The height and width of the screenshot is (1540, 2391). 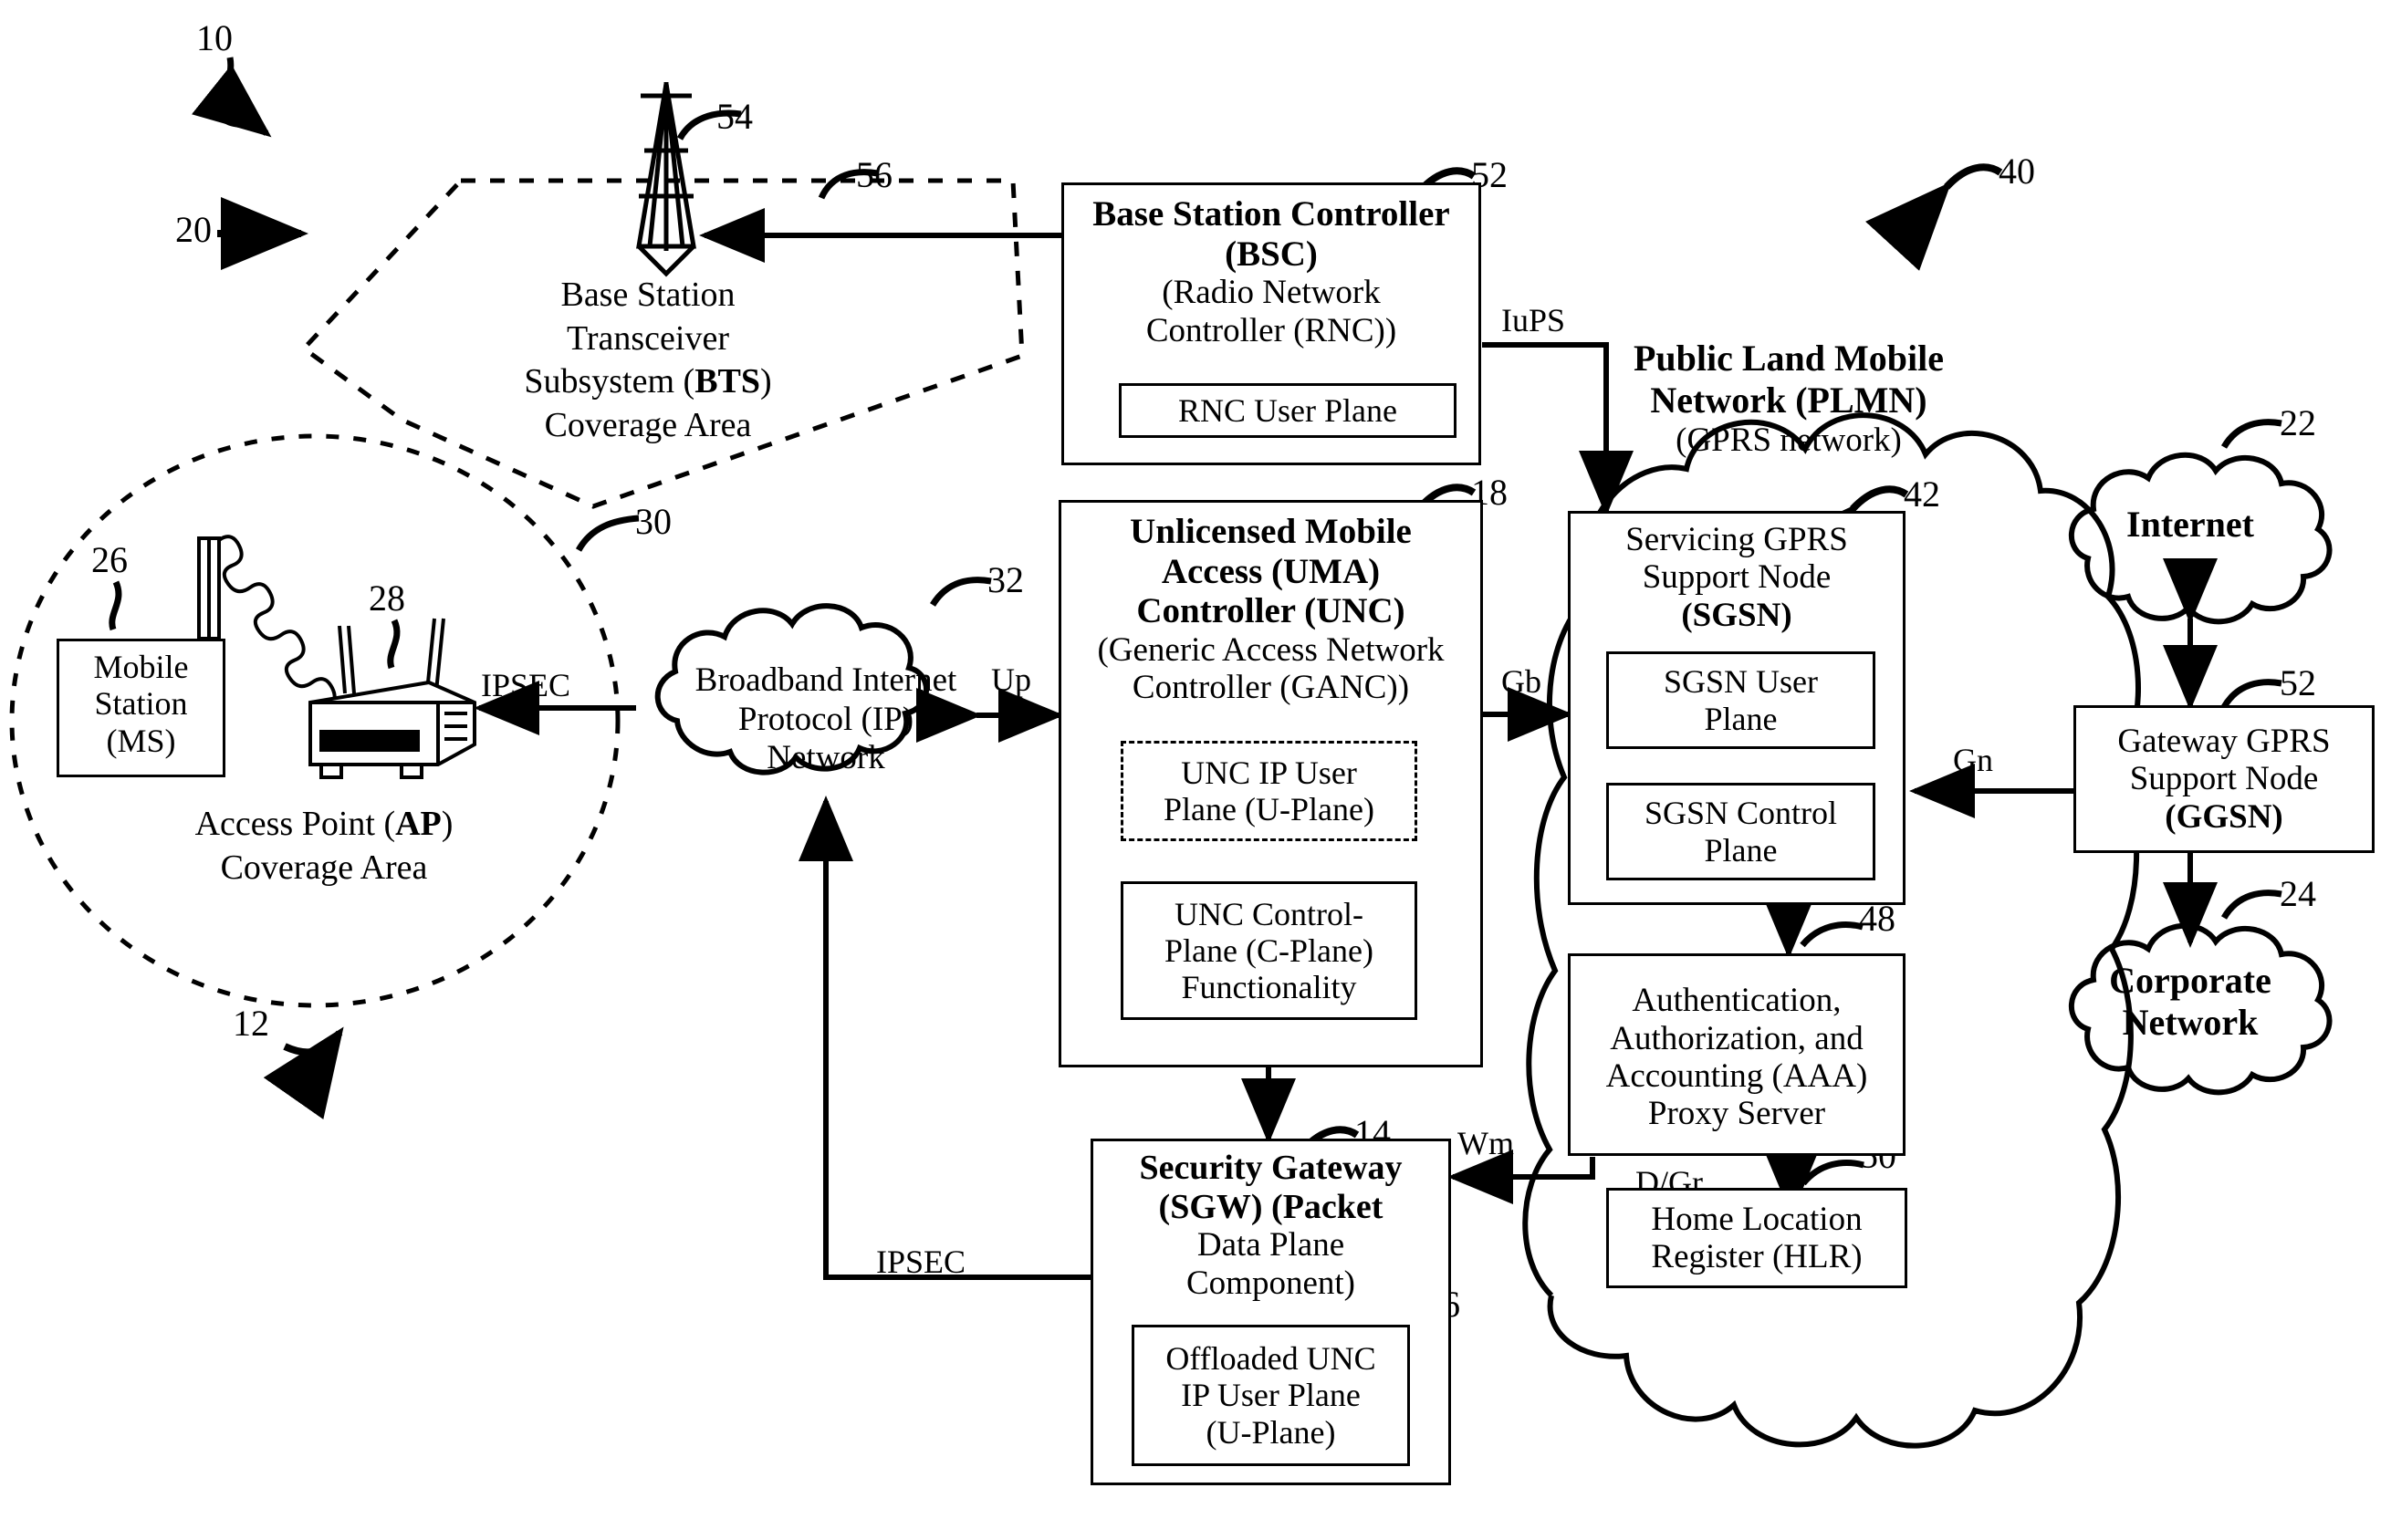 I want to click on mobile-station-antenna, so click(x=209, y=588).